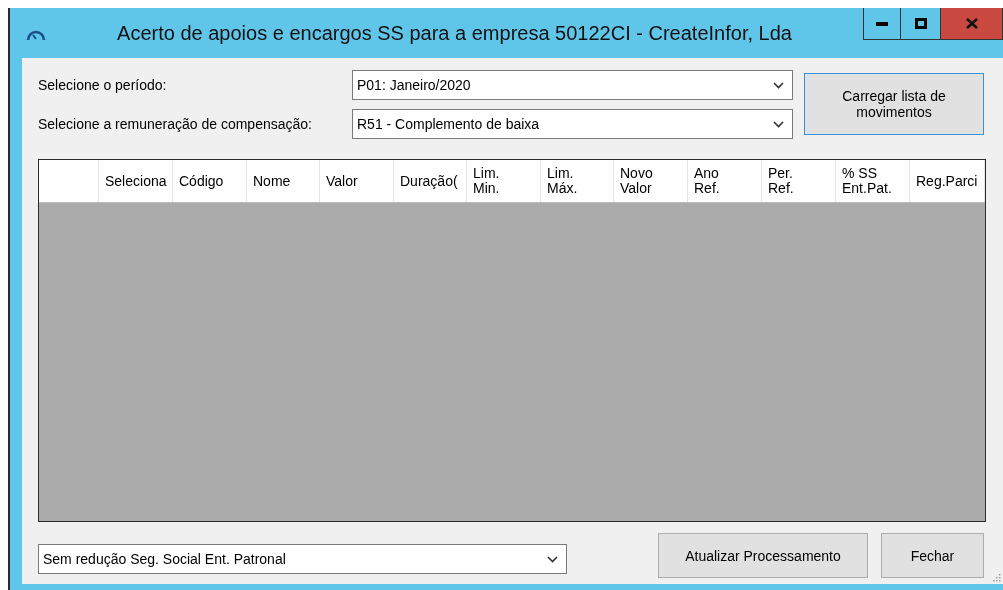 Image resolution: width=1003 pixels, height=590 pixels. What do you see at coordinates (763, 555) in the screenshot?
I see `update-processing-button: Atualizar Processamento` at bounding box center [763, 555].